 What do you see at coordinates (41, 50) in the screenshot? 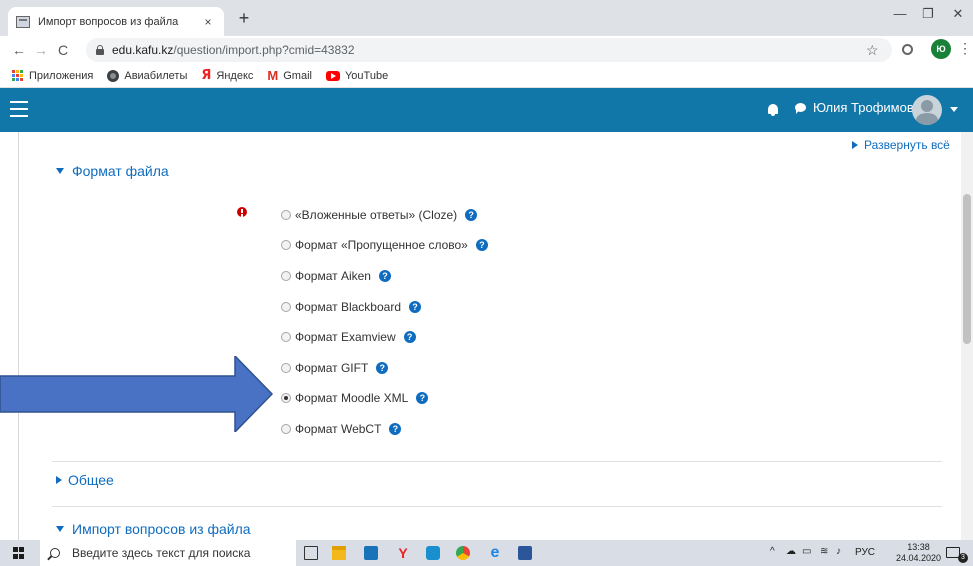
I see `forward-button: →` at bounding box center [41, 50].